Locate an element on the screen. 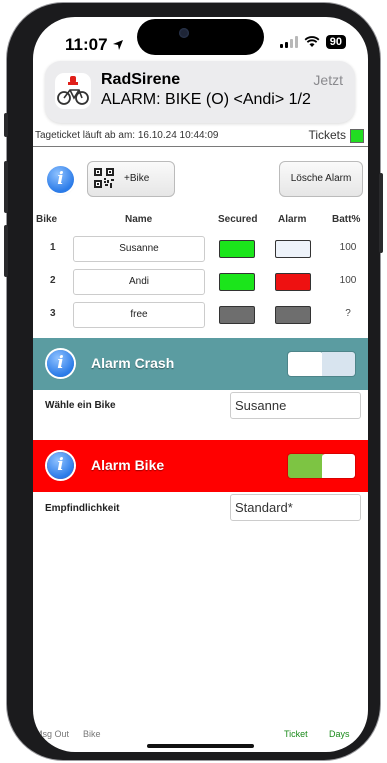 The height and width of the screenshot is (763, 387). tab-days: Days is located at coordinates (339, 734).